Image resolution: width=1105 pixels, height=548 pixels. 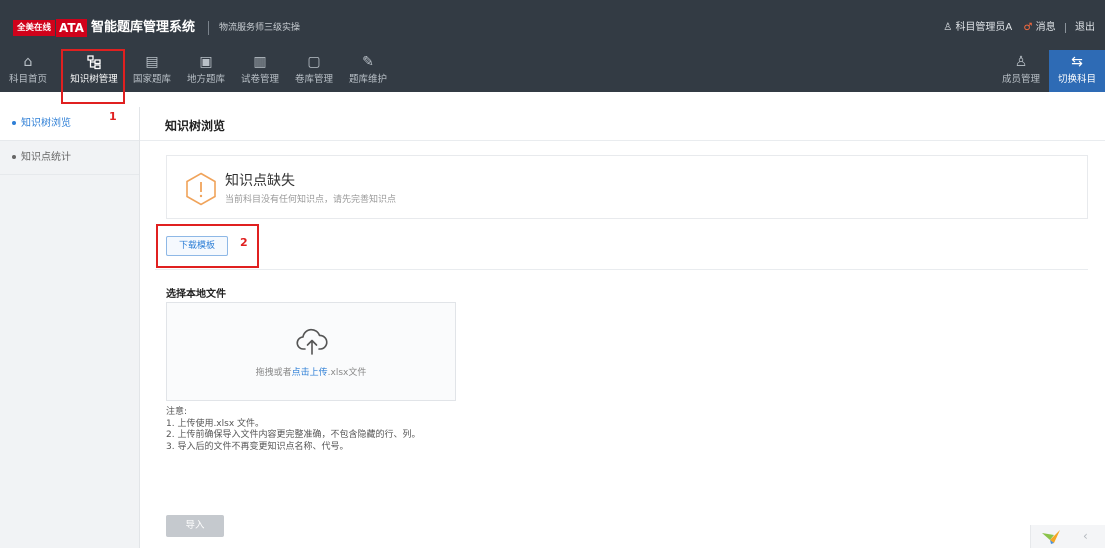 I want to click on home-icon: ⌂, so click(x=28, y=62).